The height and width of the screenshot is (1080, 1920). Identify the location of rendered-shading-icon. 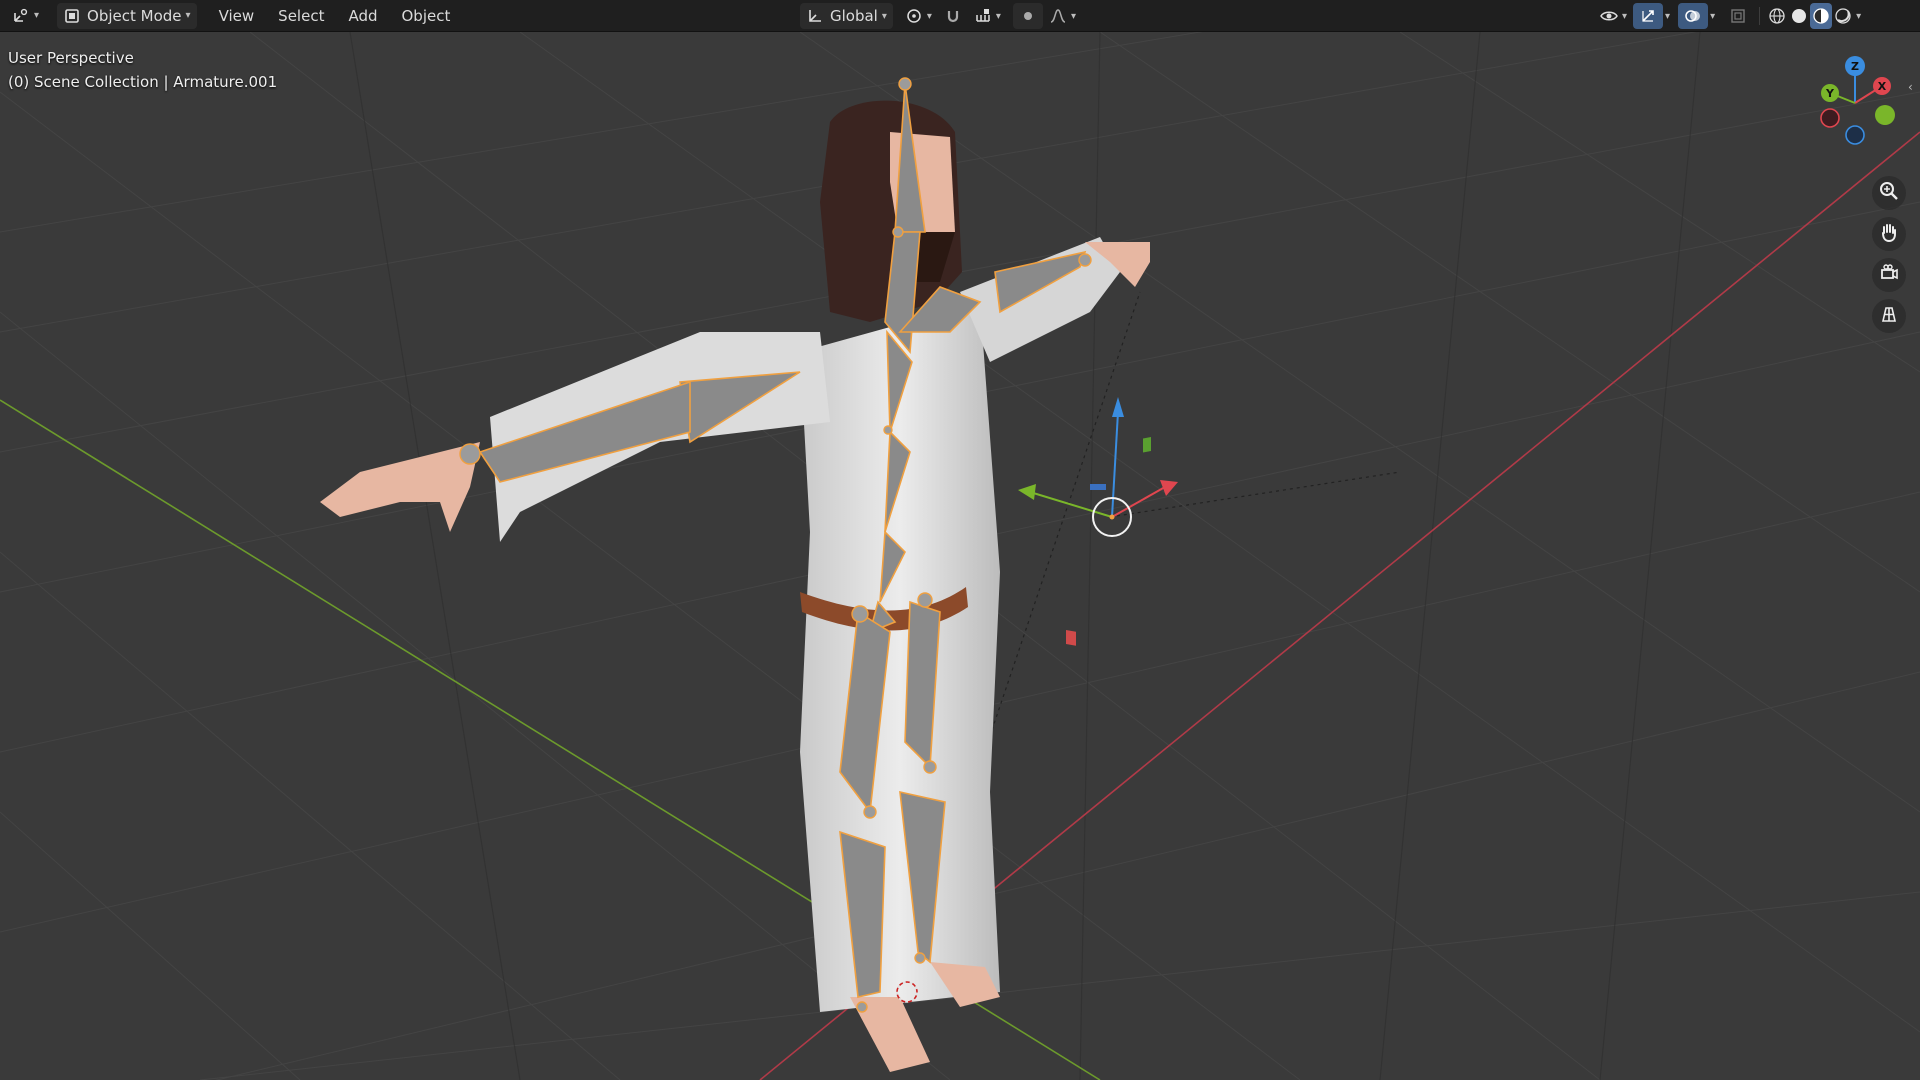
(1843, 16).